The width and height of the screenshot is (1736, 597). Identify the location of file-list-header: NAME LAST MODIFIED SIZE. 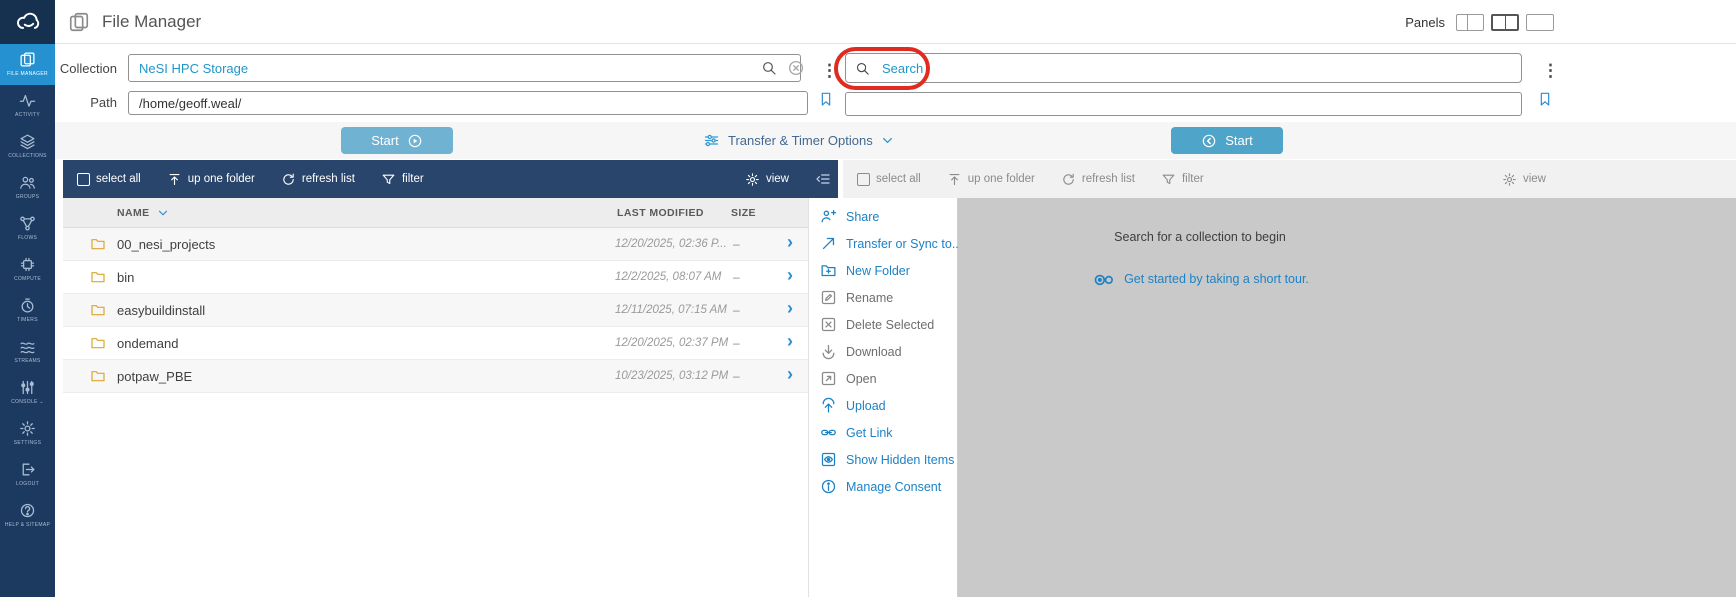
(435, 213).